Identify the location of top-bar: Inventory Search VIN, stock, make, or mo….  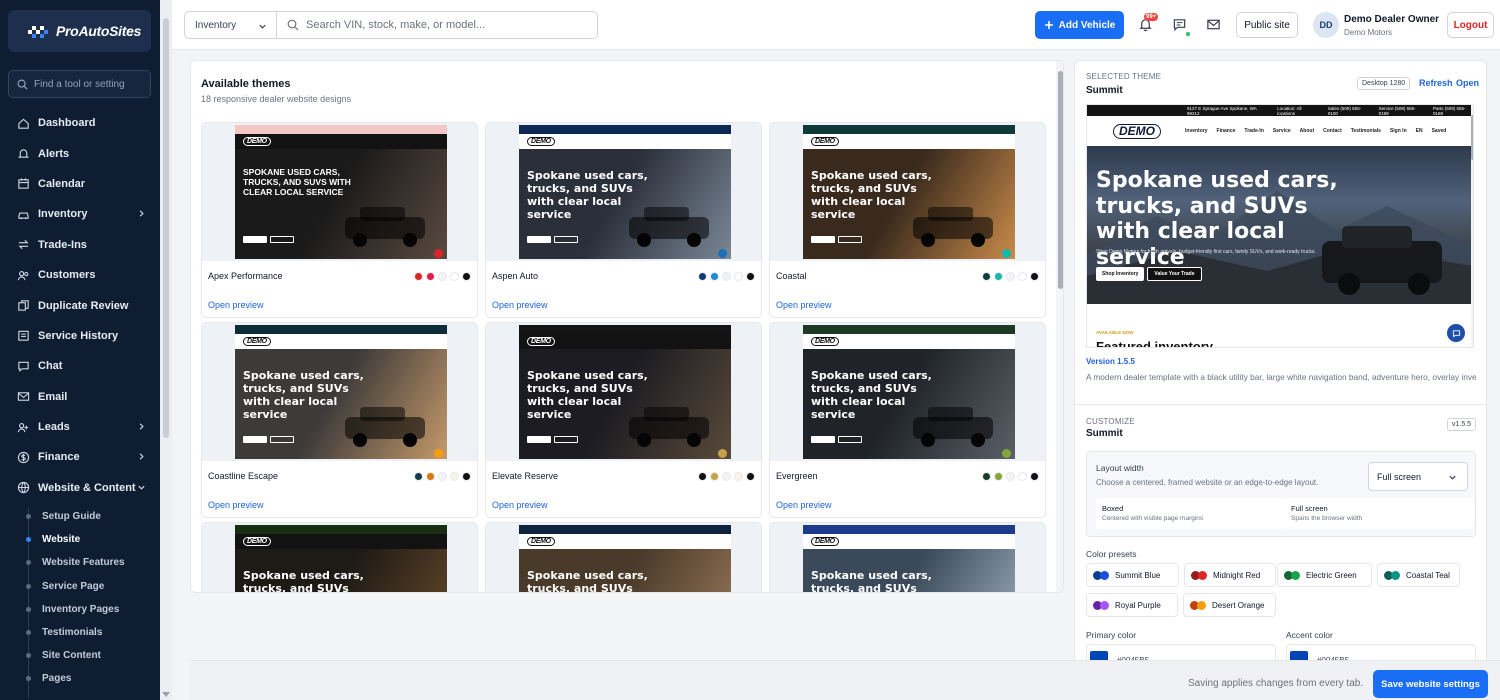
(836, 25).